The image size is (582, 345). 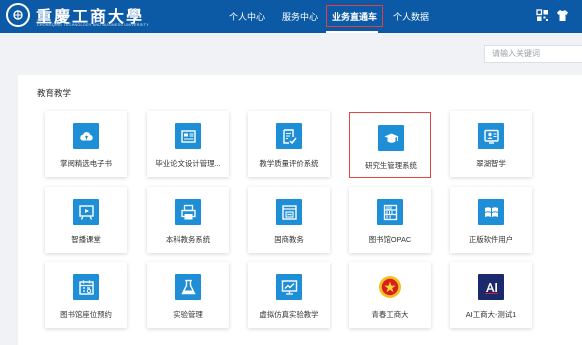 I want to click on qr-code-icon, so click(x=542, y=15).